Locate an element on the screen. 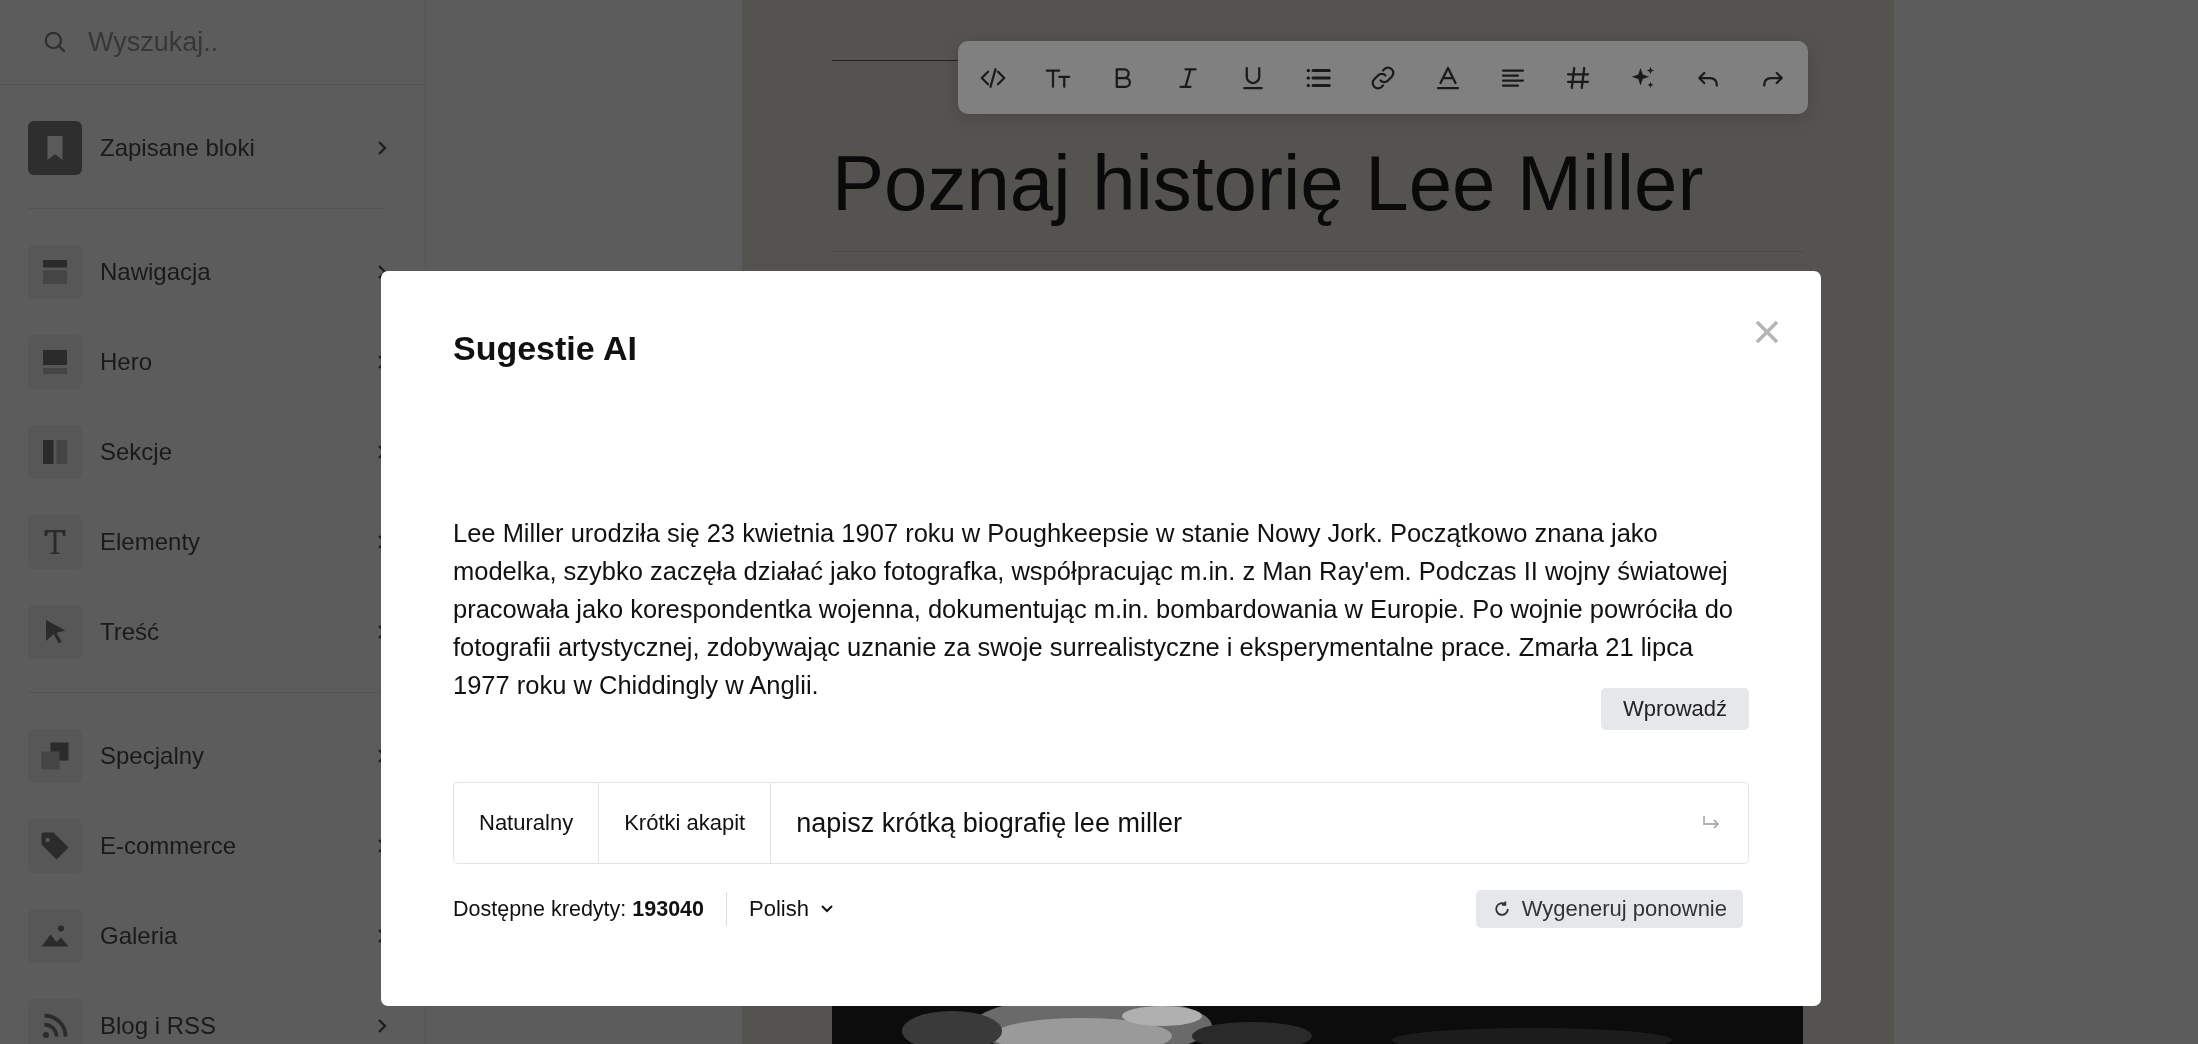 The width and height of the screenshot is (2198, 1044). sidebar-item: Sekcje is located at coordinates (212, 452).